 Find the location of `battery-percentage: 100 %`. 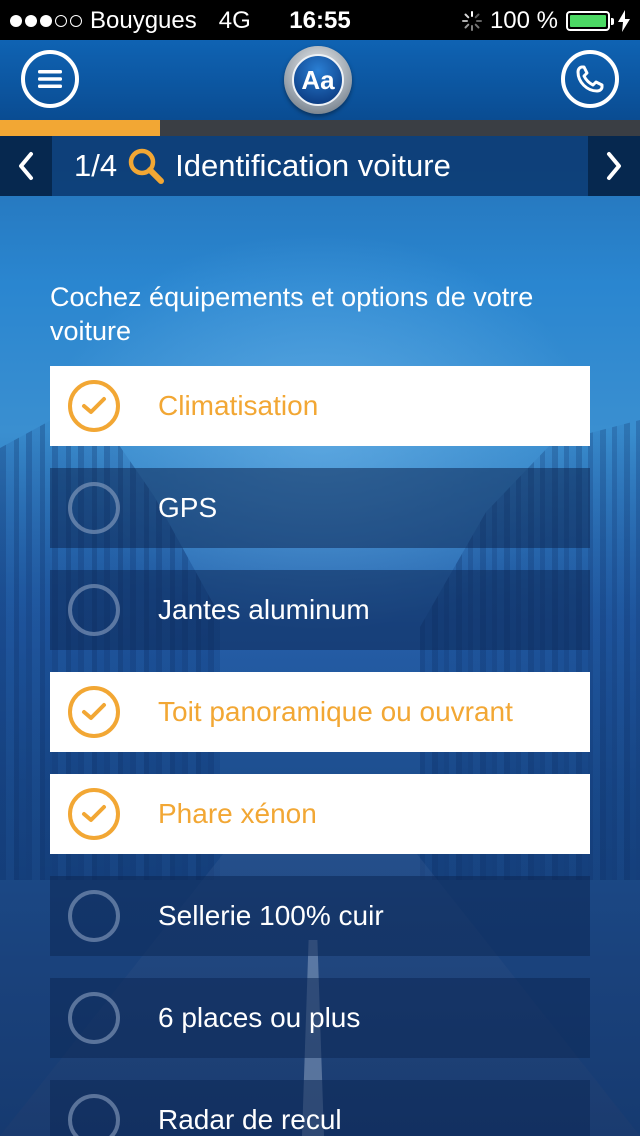

battery-percentage: 100 % is located at coordinates (523, 20).